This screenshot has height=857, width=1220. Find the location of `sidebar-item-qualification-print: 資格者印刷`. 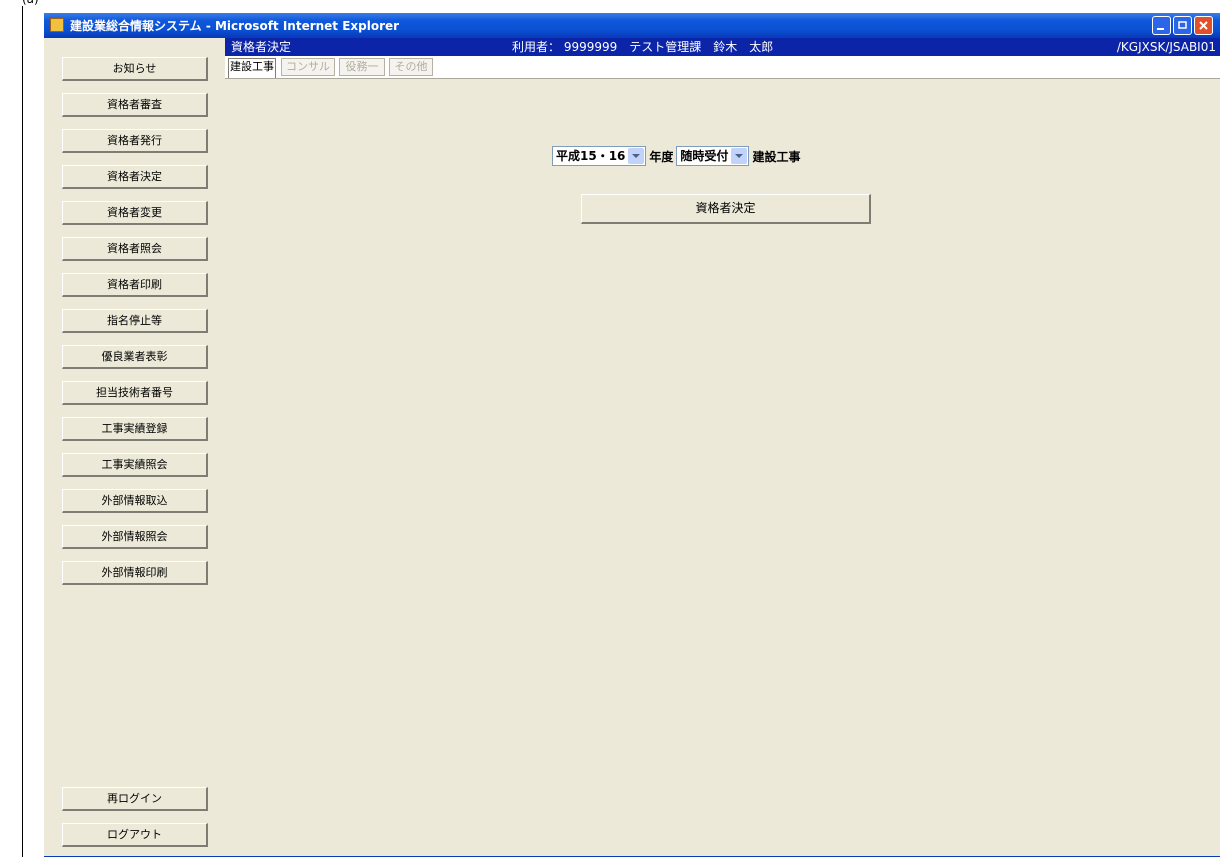

sidebar-item-qualification-print: 資格者印刷 is located at coordinates (135, 285).